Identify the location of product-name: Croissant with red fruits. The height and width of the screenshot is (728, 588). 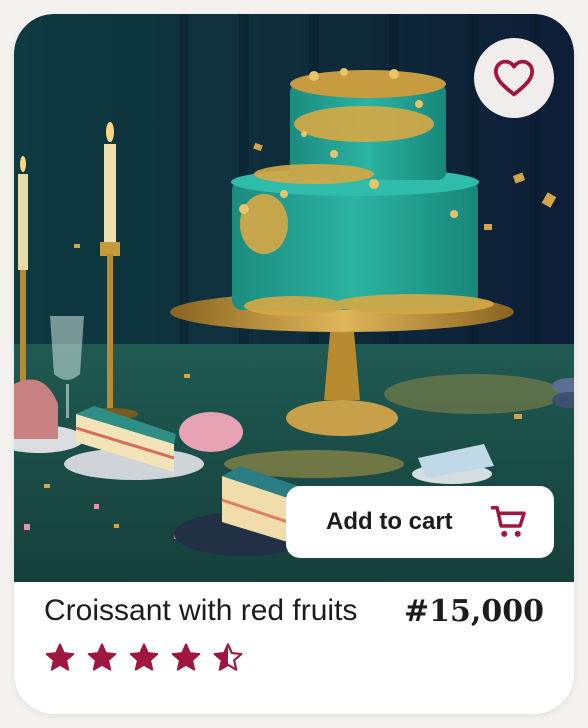
(201, 610).